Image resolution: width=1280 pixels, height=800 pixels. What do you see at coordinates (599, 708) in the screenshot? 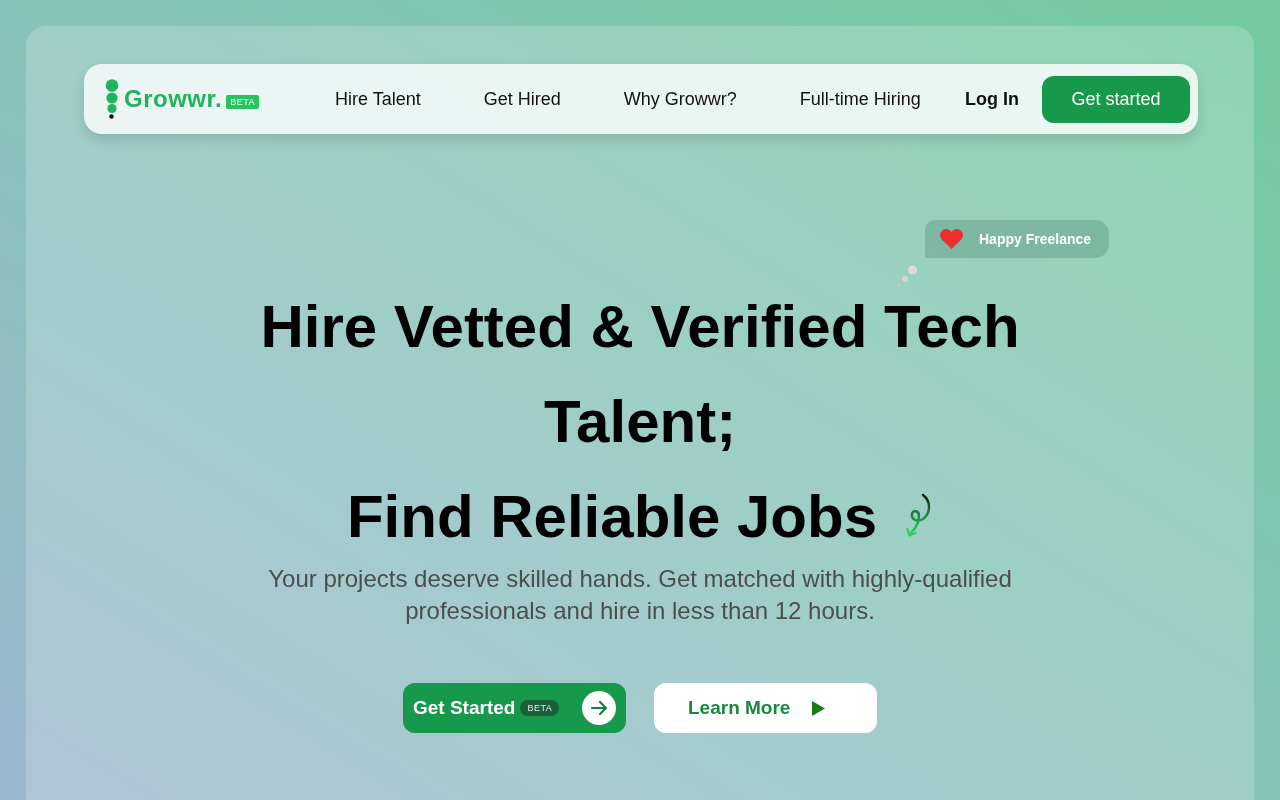
I see `arrow-right-icon` at bounding box center [599, 708].